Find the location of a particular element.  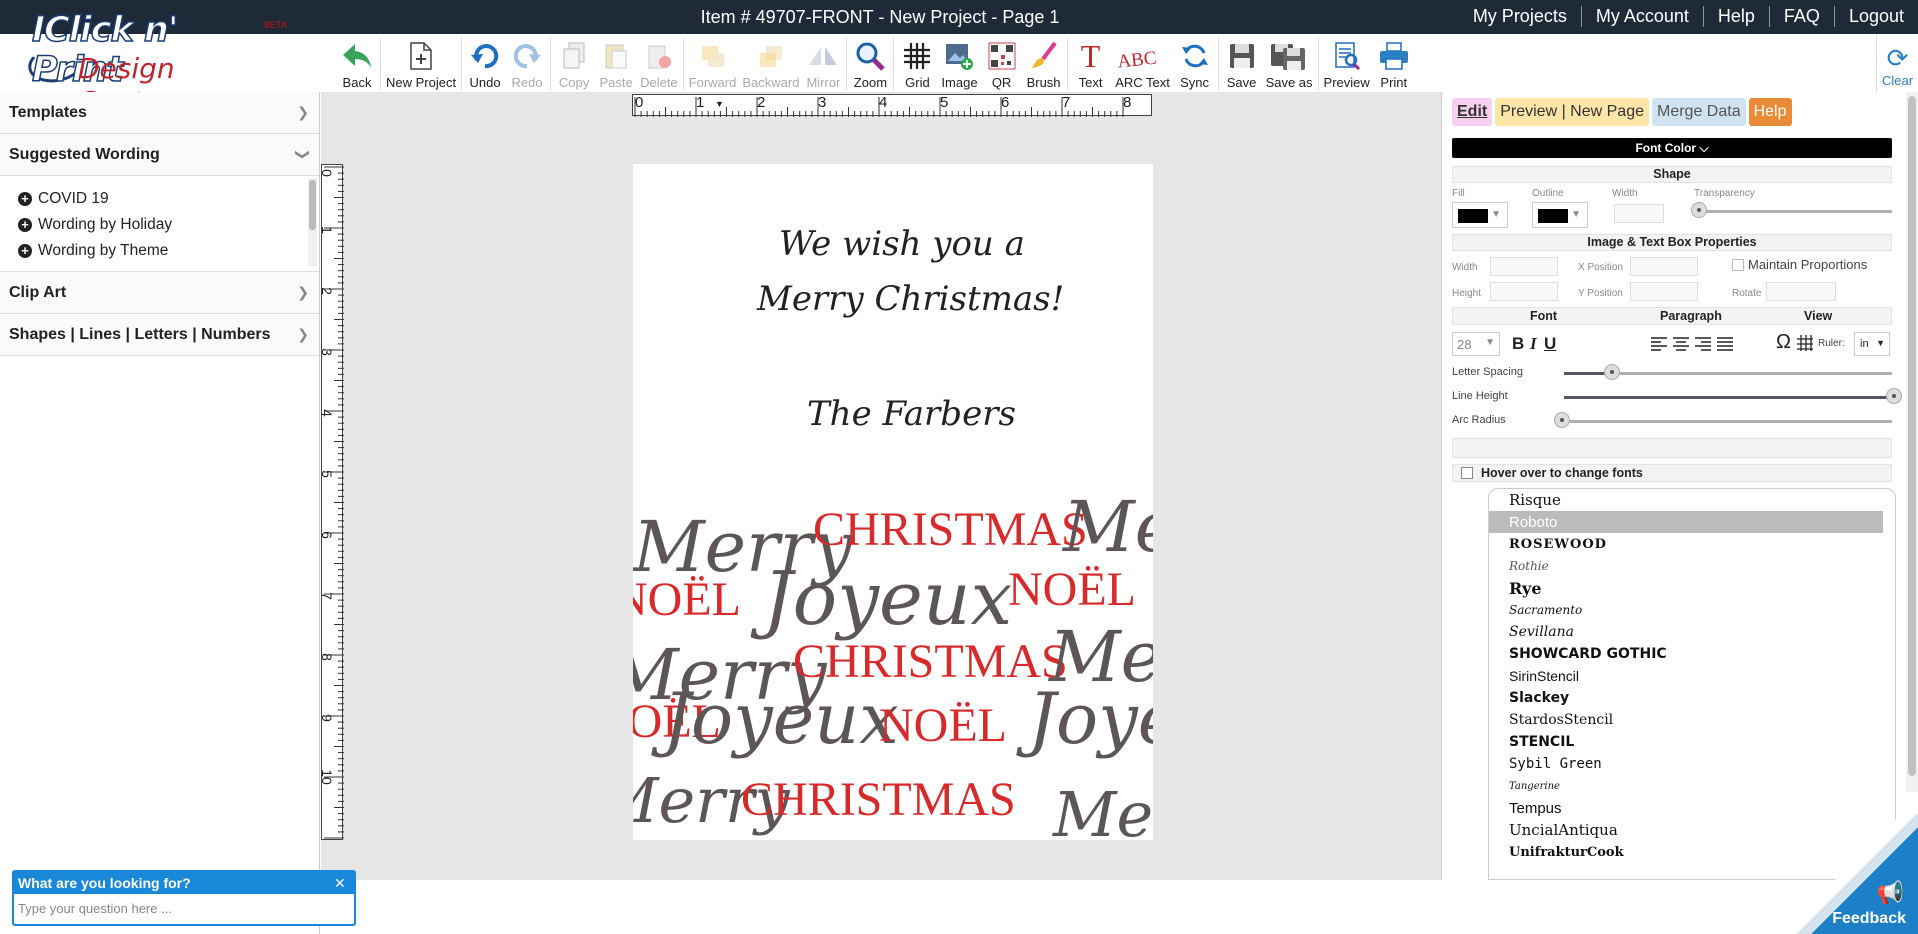

align-left-button is located at coordinates (1659, 347).